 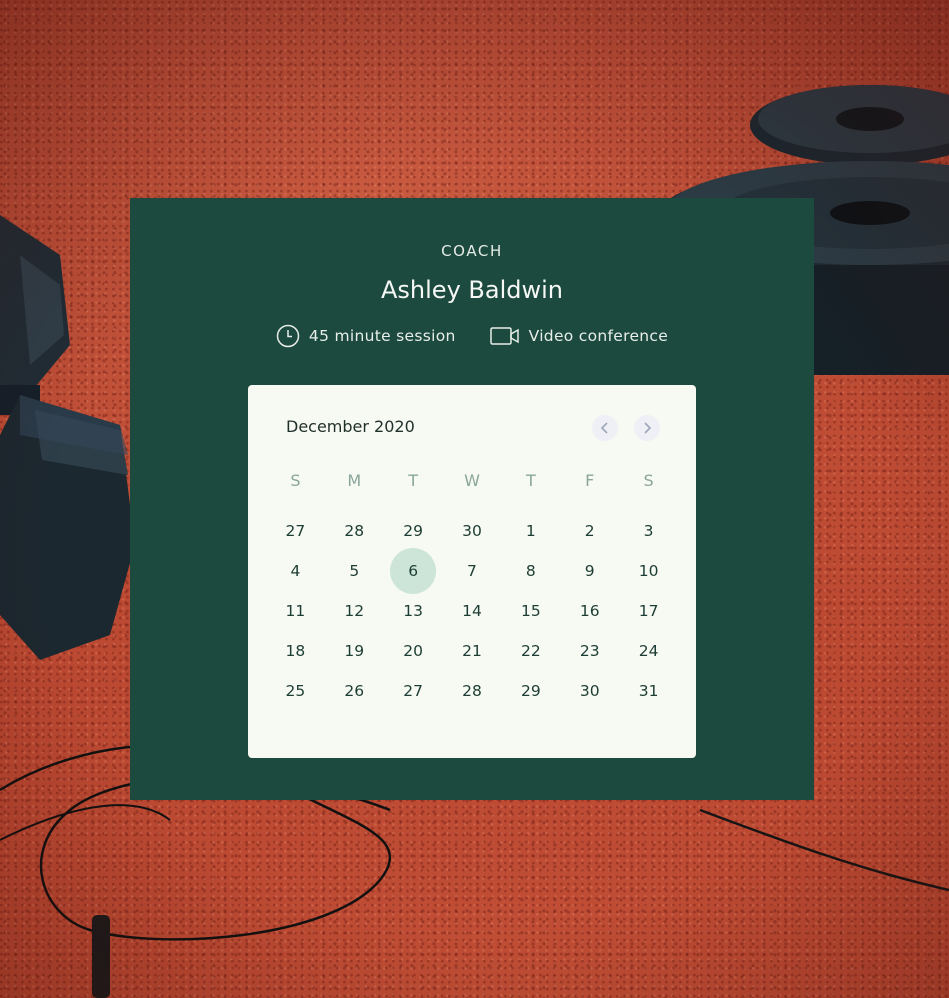 I want to click on calendar-day: 4, so click(x=295, y=571).